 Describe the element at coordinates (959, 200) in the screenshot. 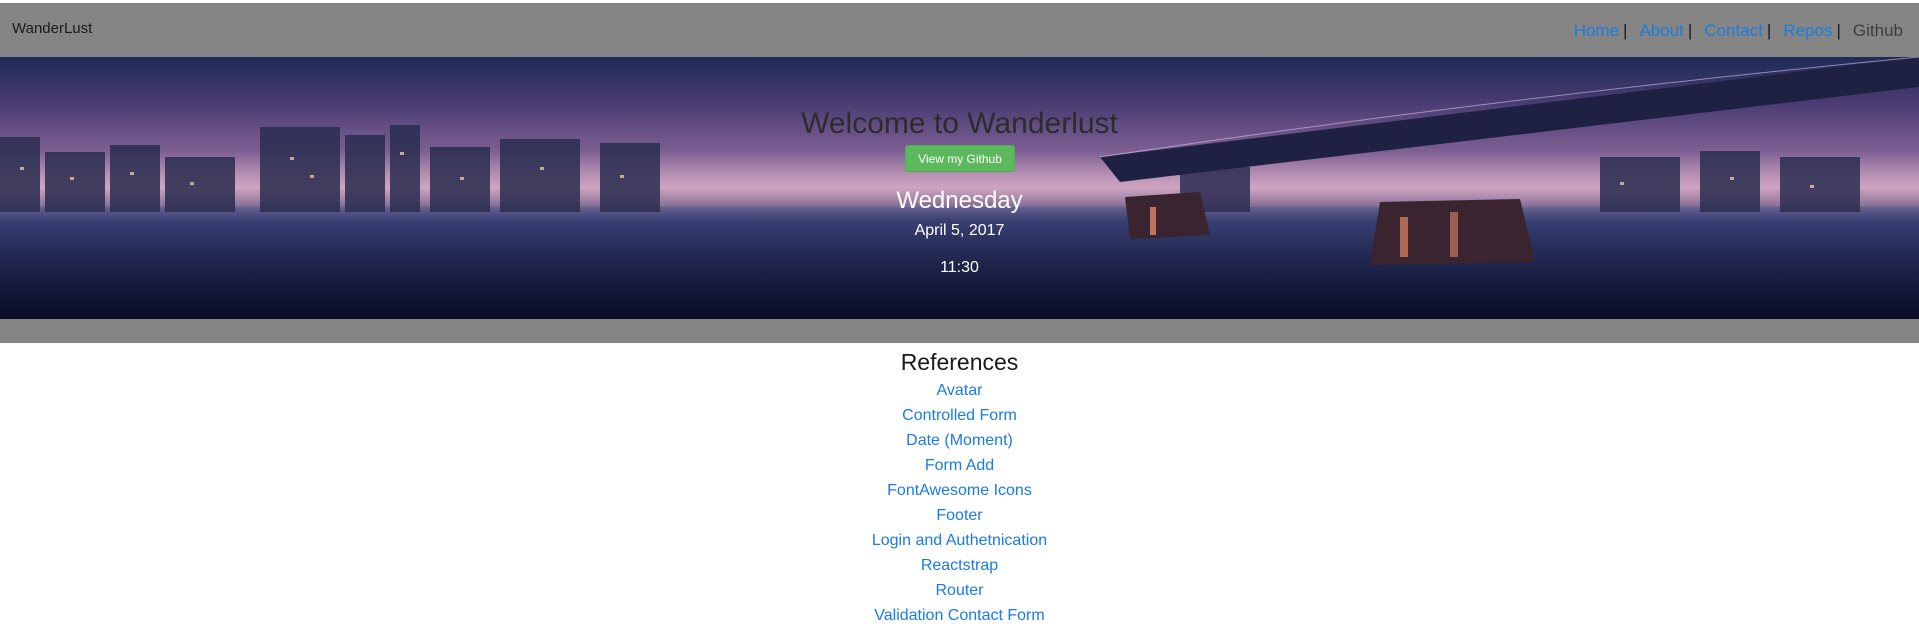

I see `hero-weekday: Wednesday` at that location.